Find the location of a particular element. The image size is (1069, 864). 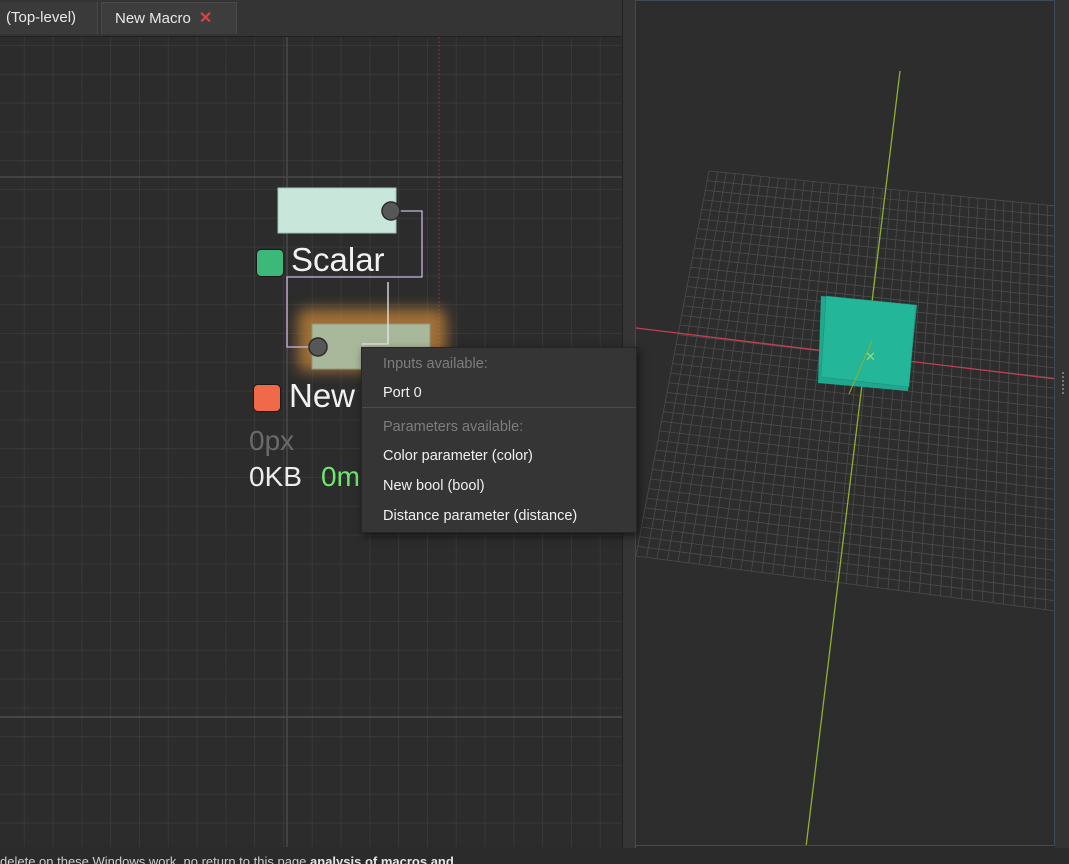

menu-separator is located at coordinates (499, 407).